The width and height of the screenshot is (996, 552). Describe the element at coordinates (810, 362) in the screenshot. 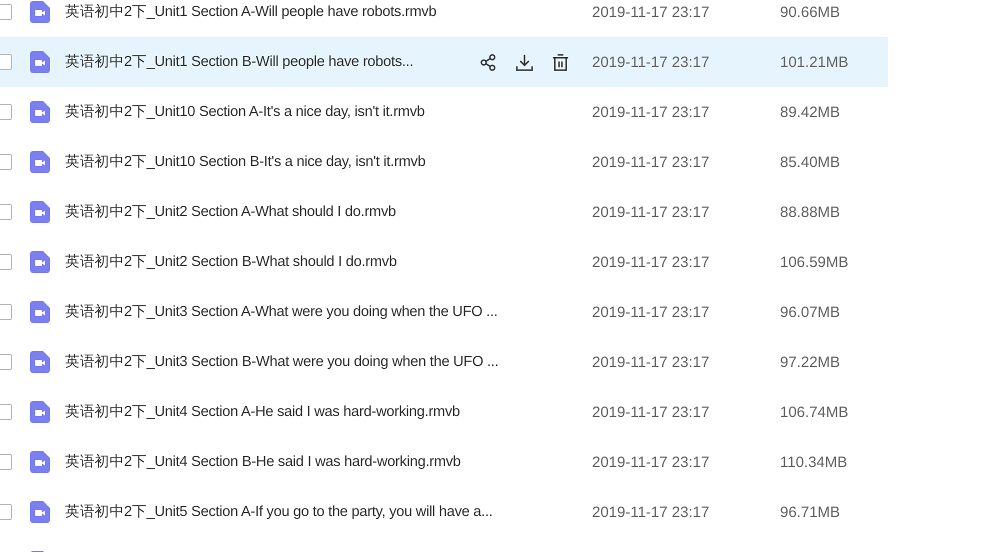

I see `file-size: 97.22MB` at that location.